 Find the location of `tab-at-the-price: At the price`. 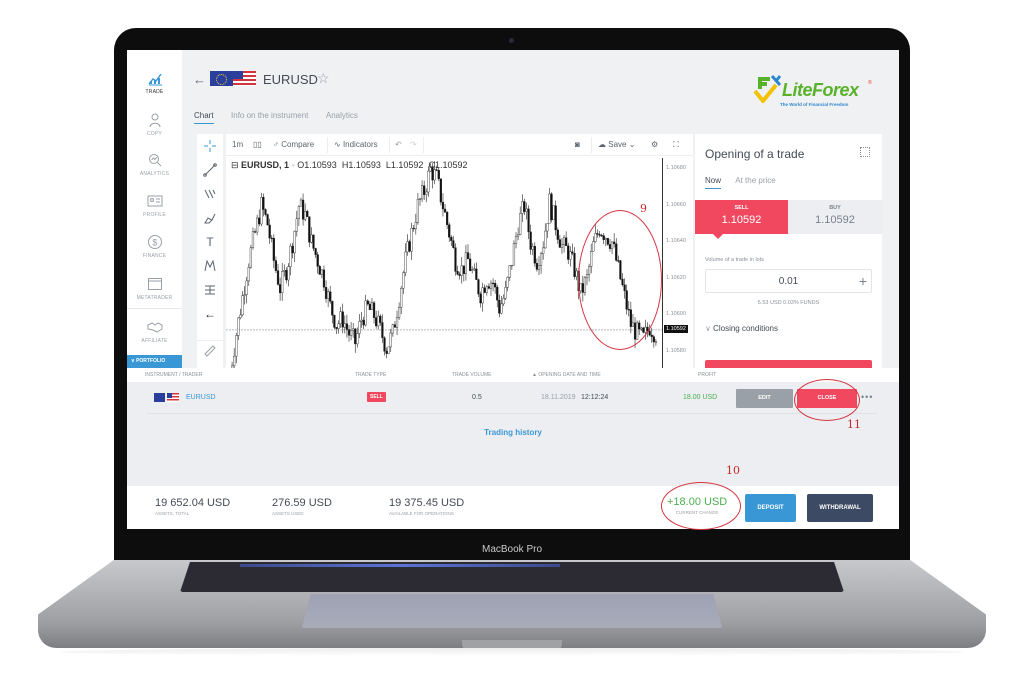

tab-at-the-price: At the price is located at coordinates (755, 182).